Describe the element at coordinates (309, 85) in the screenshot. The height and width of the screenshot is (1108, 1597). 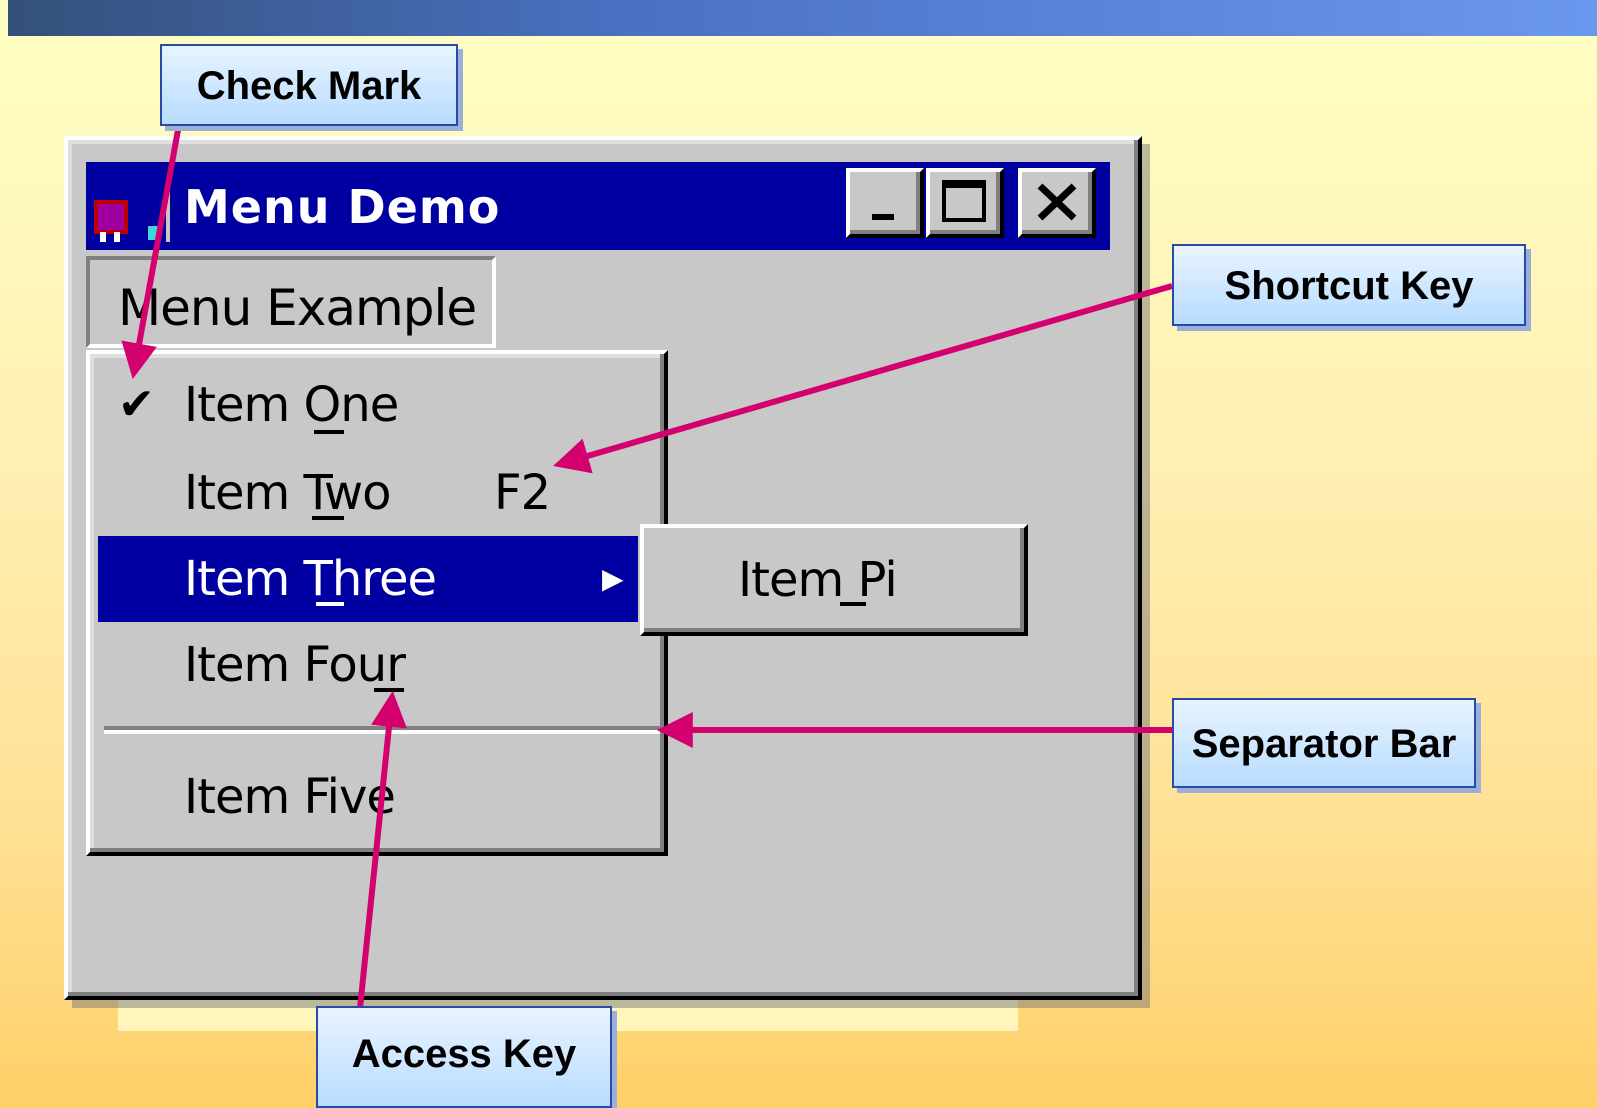
I see `check-mark-callout: Check Mark` at that location.